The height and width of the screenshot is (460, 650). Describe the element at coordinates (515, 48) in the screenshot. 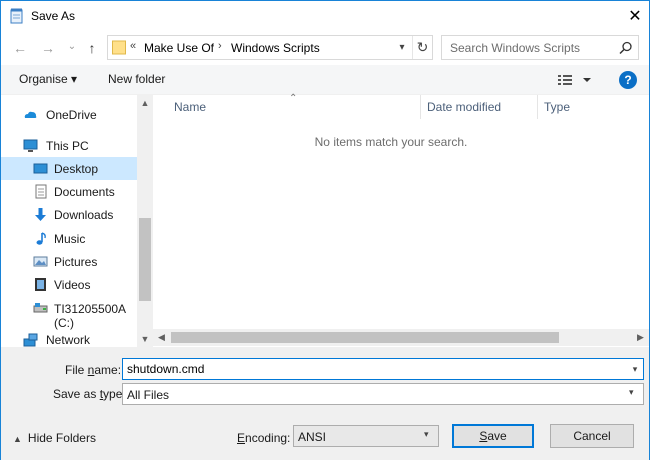

I see `search-input: Search Windows Scripts` at that location.